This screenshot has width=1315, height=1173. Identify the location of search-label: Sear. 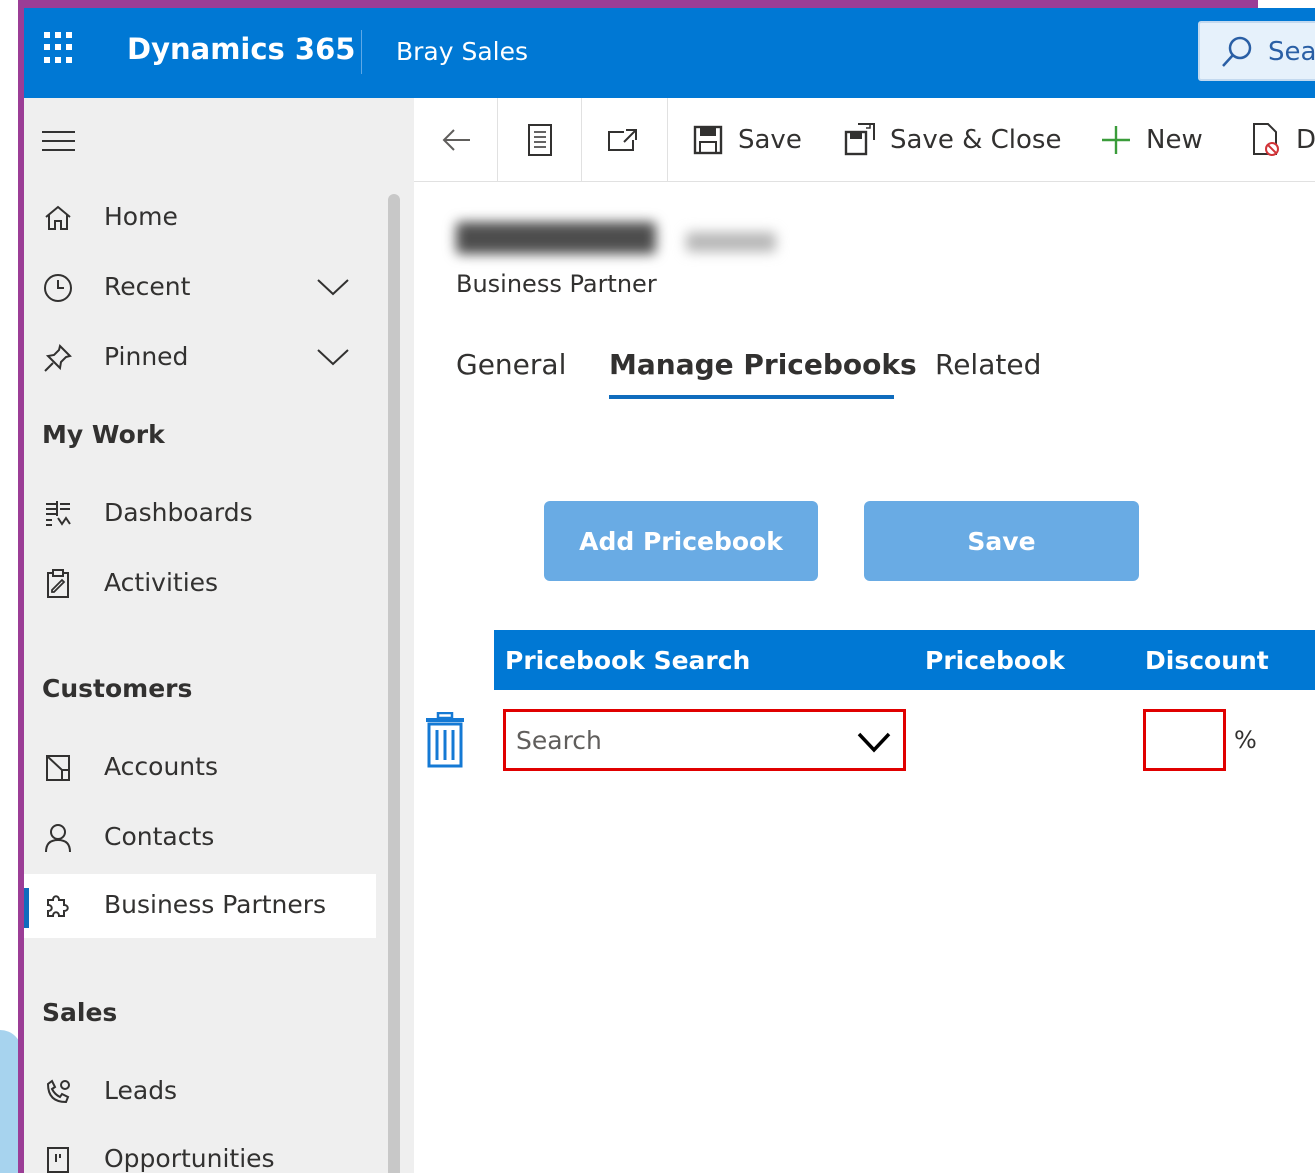
(1291, 52).